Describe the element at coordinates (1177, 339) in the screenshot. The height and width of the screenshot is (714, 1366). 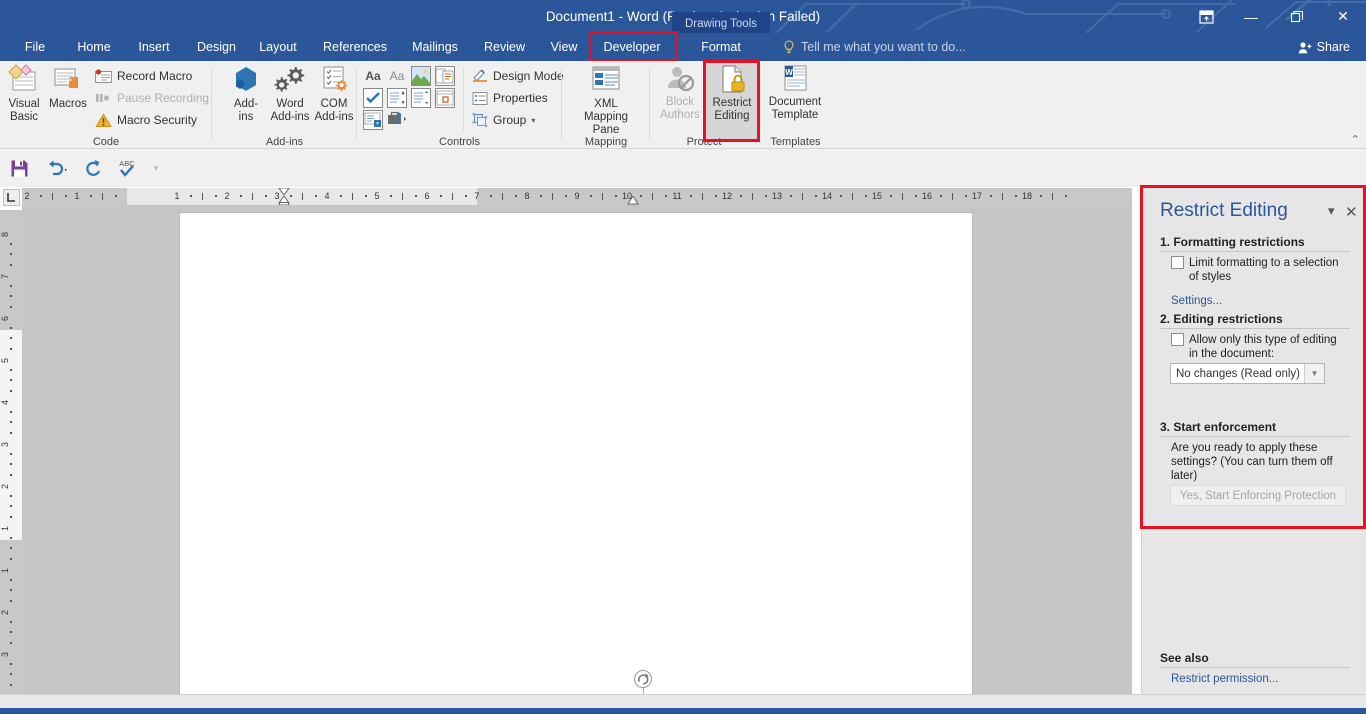
I see `allow-editing-type-checkbox` at that location.